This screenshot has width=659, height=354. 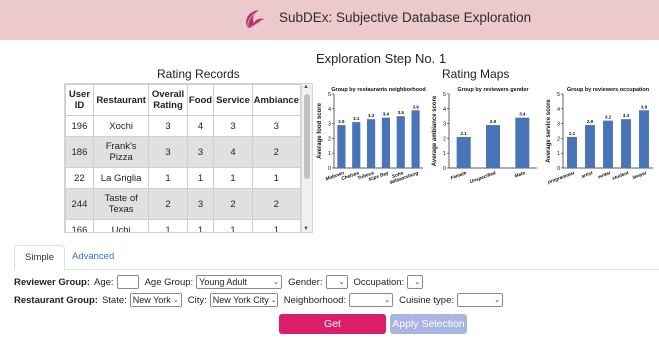 I want to click on neighborhood-select: ⌄, so click(x=371, y=300).